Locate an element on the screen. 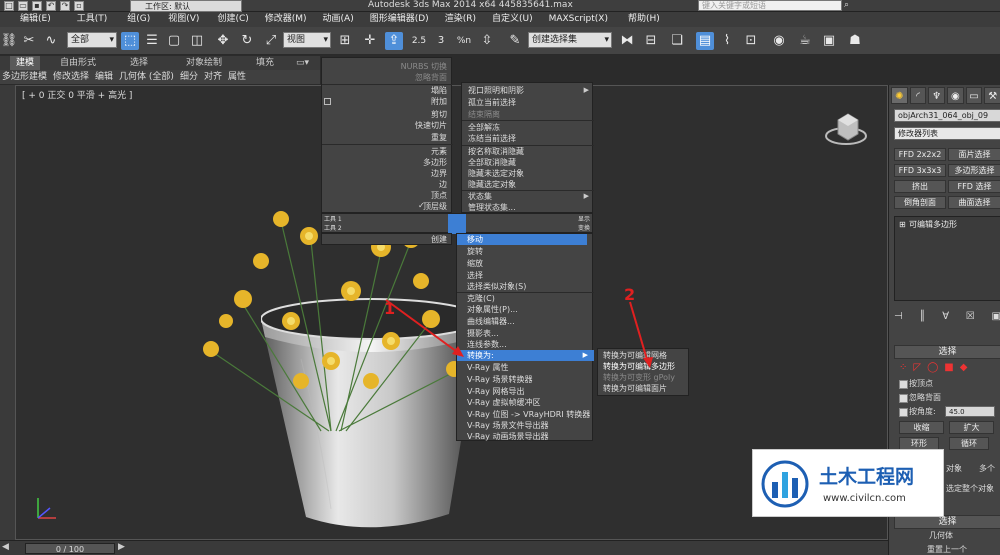 Image resolution: width=1000 pixels, height=555 pixels. quad-collapse: 塌陷 is located at coordinates (439, 90).